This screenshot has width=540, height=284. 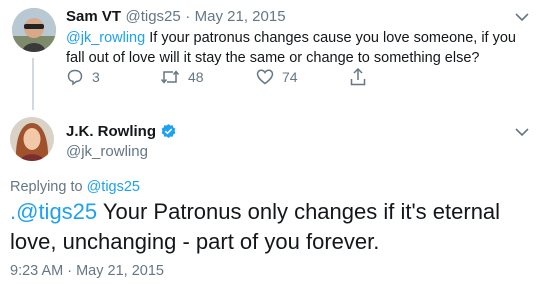 What do you see at coordinates (277, 77) in the screenshot?
I see `like-action: 74` at bounding box center [277, 77].